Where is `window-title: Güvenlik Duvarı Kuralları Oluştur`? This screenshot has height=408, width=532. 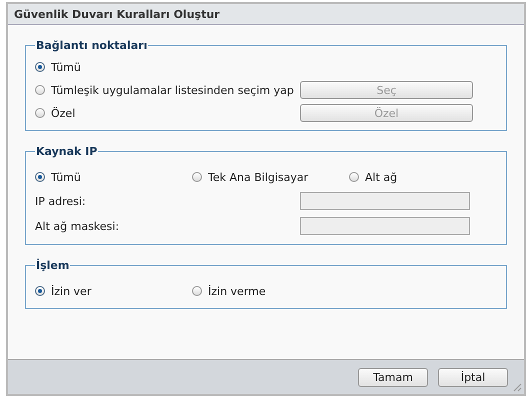 window-title: Güvenlik Duvarı Kuralları Oluştur is located at coordinates (117, 14).